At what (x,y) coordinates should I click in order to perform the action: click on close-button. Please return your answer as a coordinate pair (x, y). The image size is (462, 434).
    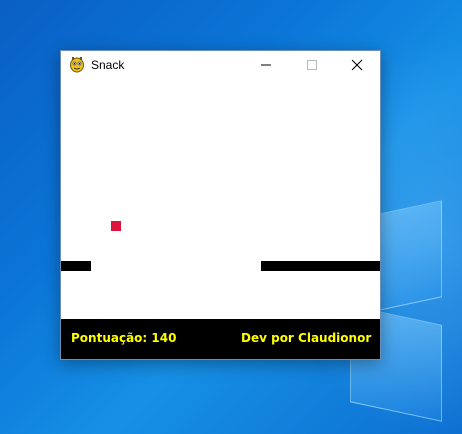
    Looking at the image, I should click on (357, 65).